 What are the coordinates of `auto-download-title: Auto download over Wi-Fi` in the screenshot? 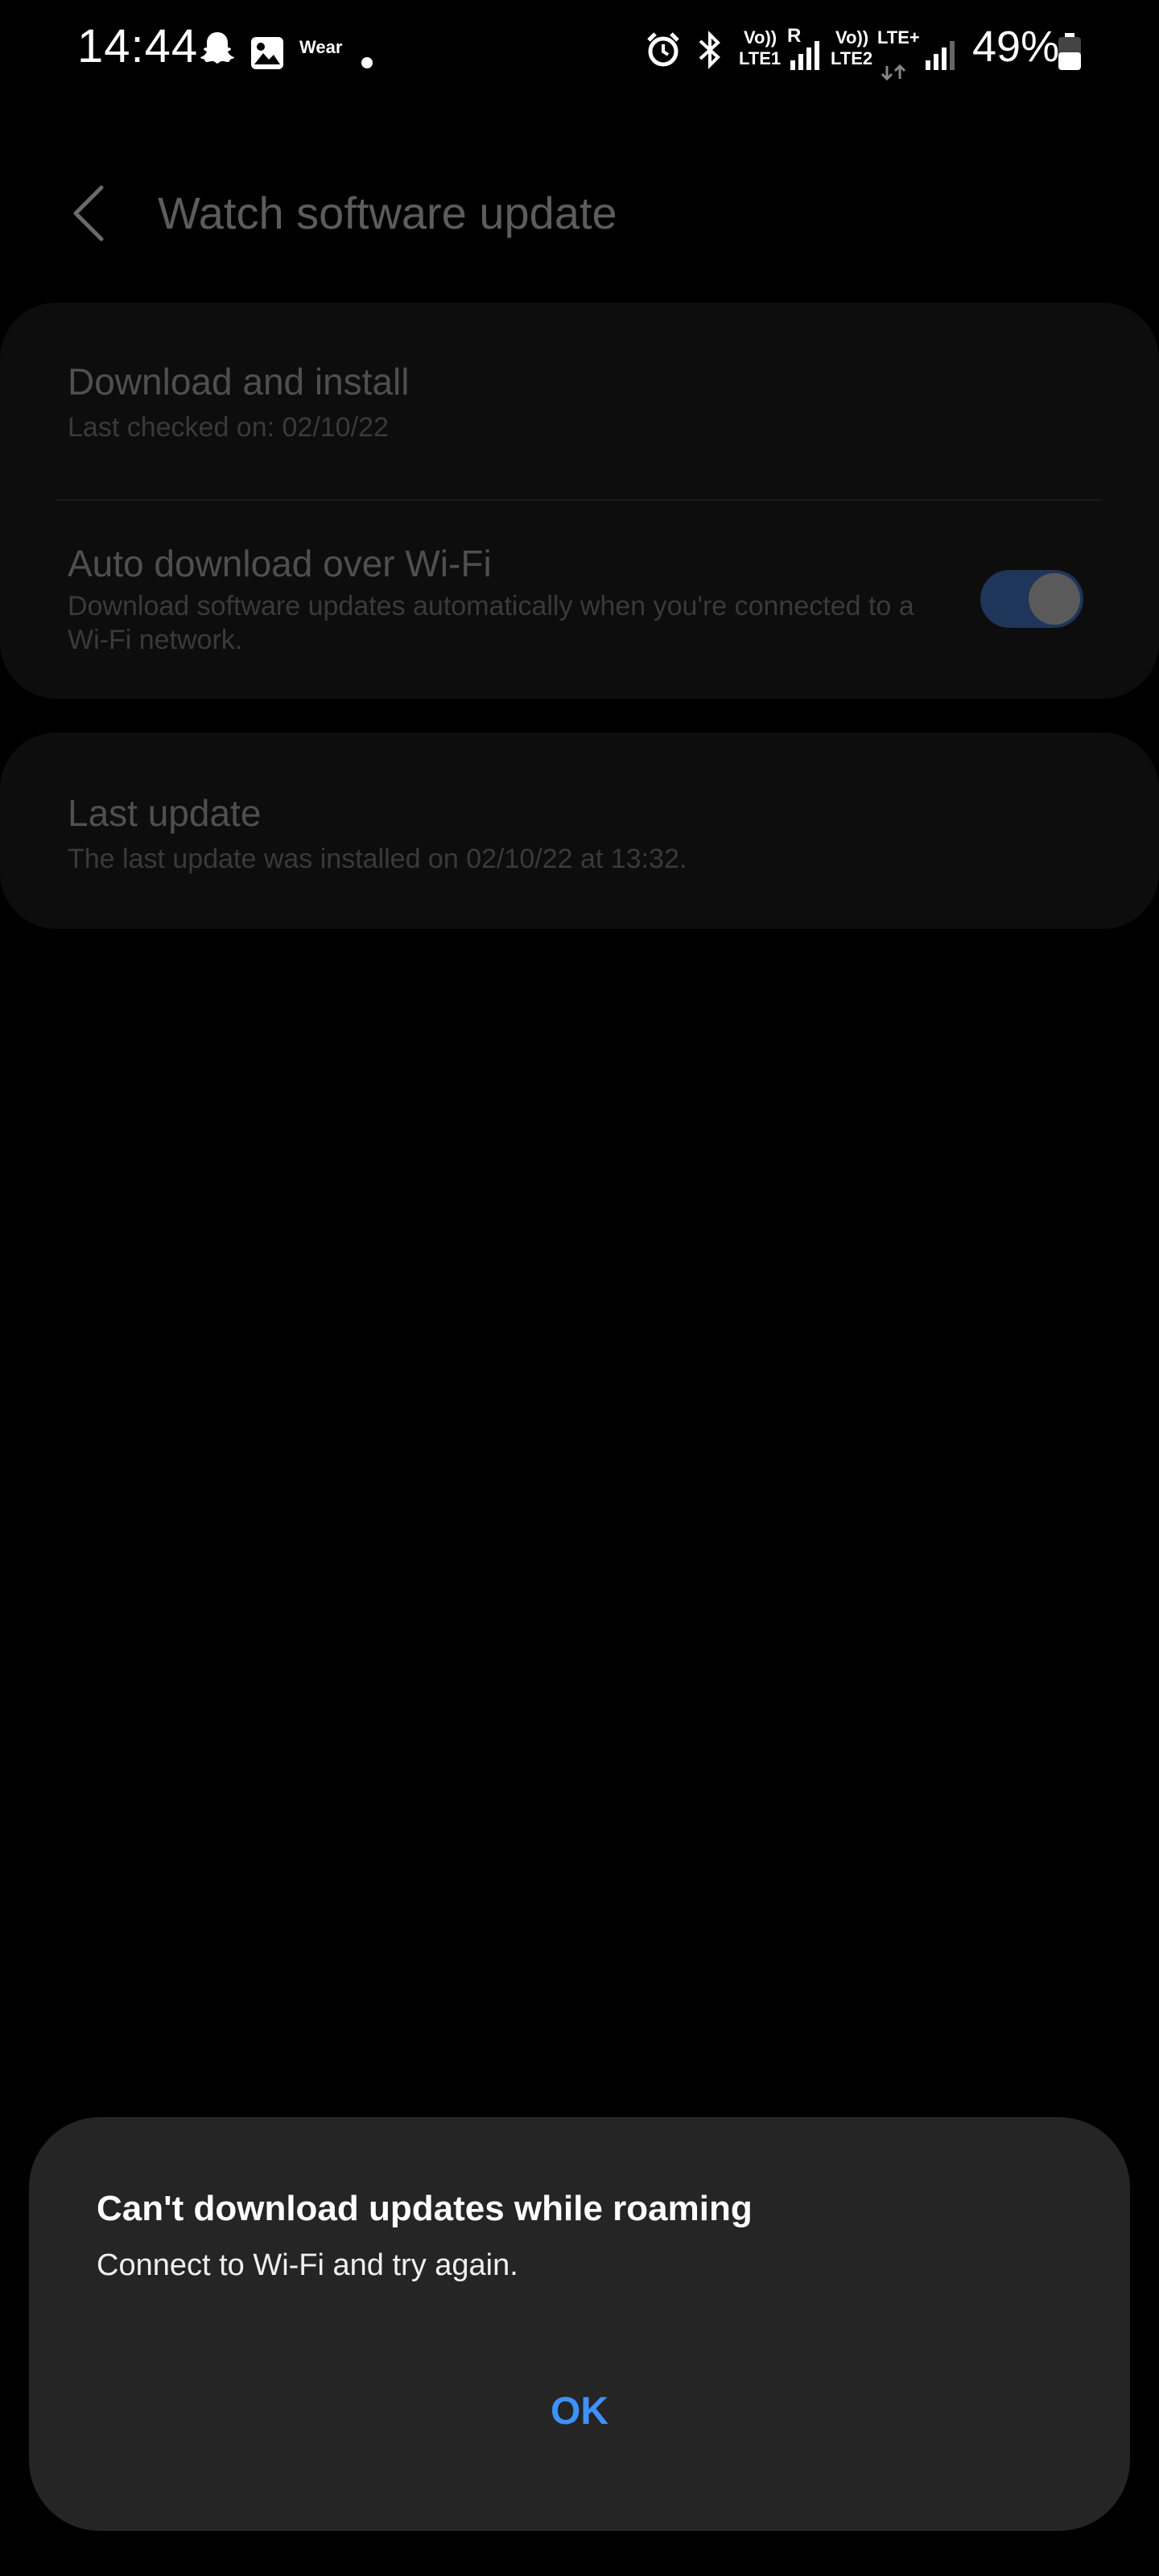 It's located at (280, 563).